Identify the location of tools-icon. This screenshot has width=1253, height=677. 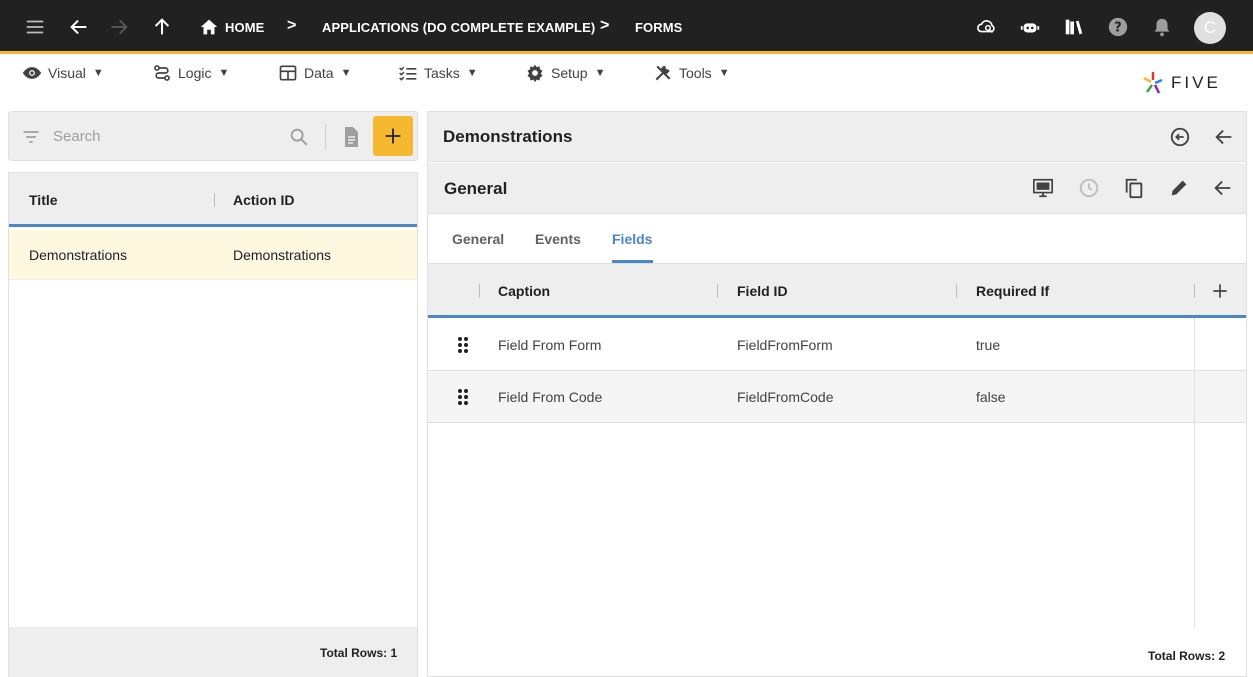
(663, 73).